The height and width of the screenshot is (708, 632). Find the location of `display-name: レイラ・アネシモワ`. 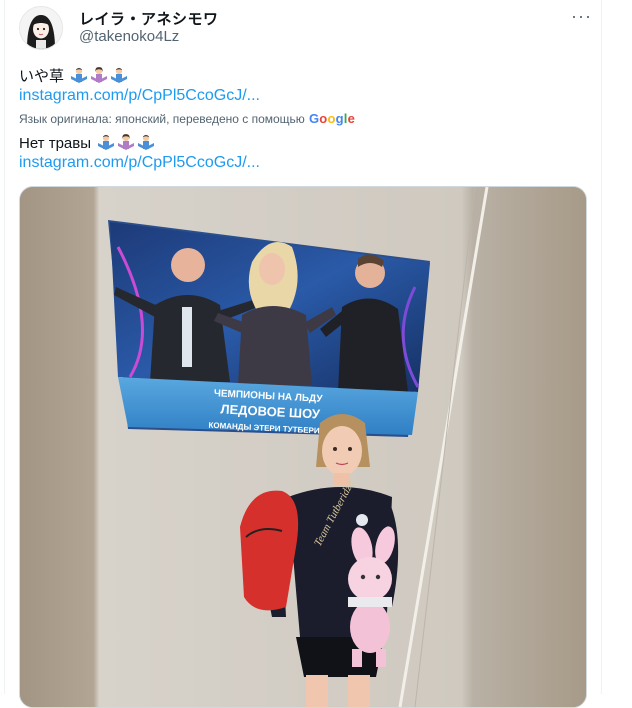

display-name: レイラ・アネシモワ is located at coordinates (149, 18).